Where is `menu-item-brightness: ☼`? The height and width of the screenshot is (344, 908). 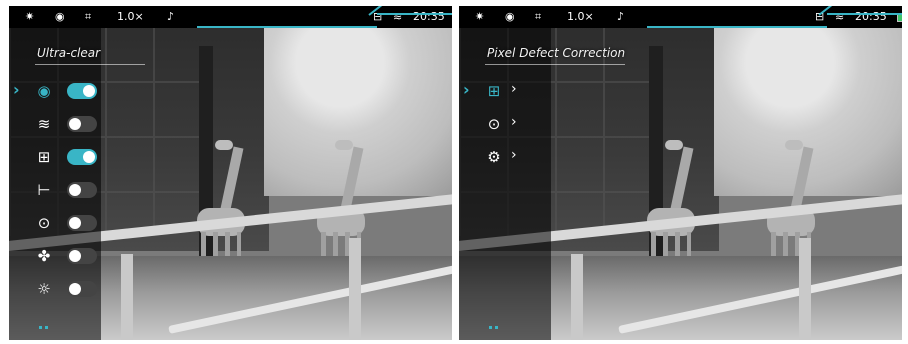 menu-item-brightness: ☼ is located at coordinates (89, 289).